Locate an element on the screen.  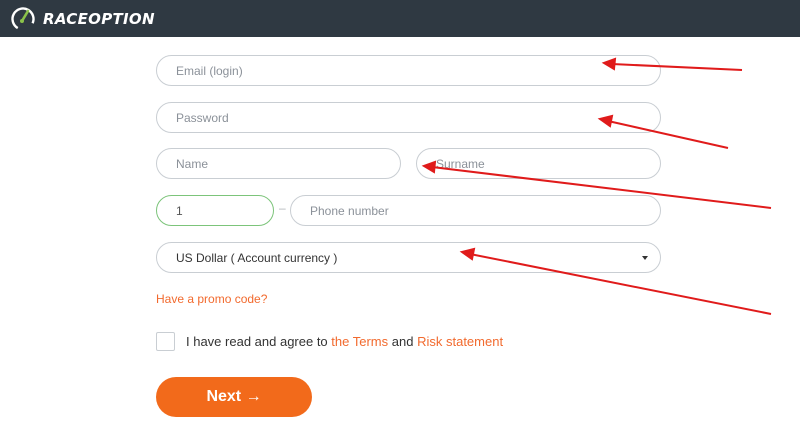
top-bar: RACEOPTION is located at coordinates (400, 18).